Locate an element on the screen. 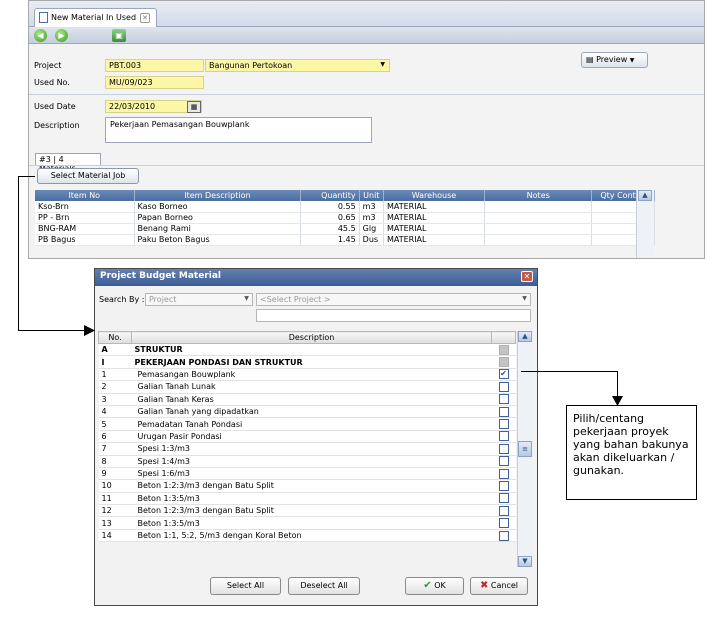 The height and width of the screenshot is (619, 705). cell-qty: 45.5 is located at coordinates (330, 229).